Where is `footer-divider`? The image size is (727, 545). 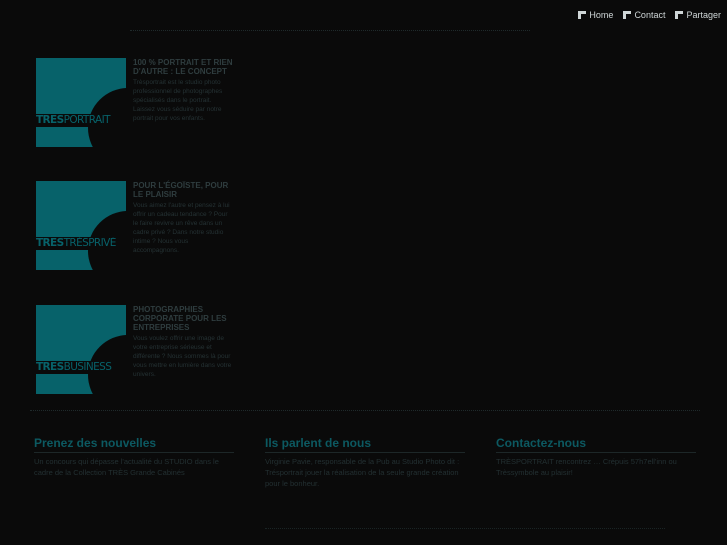 footer-divider is located at coordinates (465, 528).